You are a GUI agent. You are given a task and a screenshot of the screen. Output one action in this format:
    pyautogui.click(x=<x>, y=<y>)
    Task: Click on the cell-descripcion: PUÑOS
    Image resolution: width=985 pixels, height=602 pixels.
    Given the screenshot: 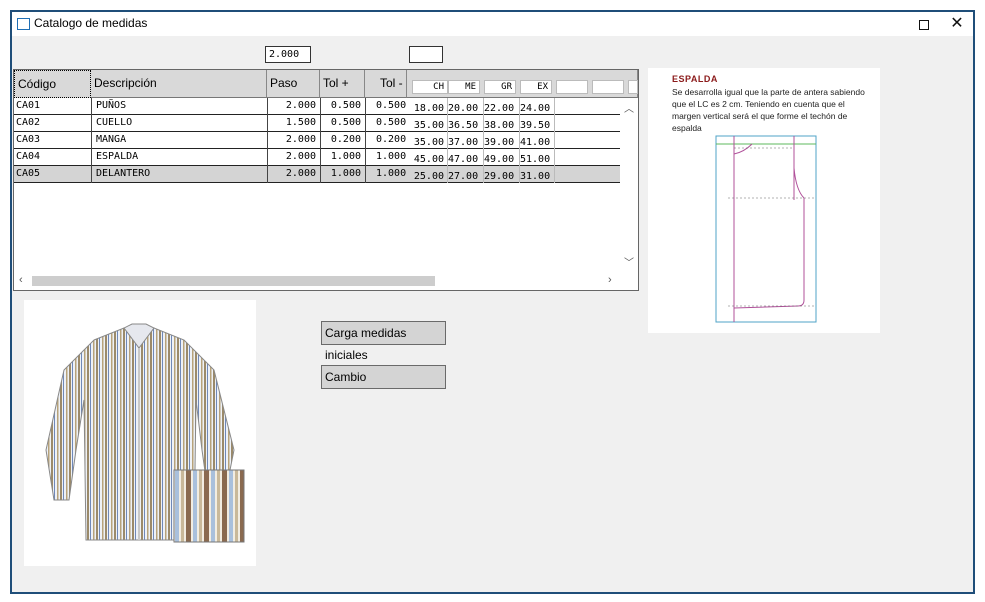 What is the action you would take?
    pyautogui.click(x=111, y=105)
    